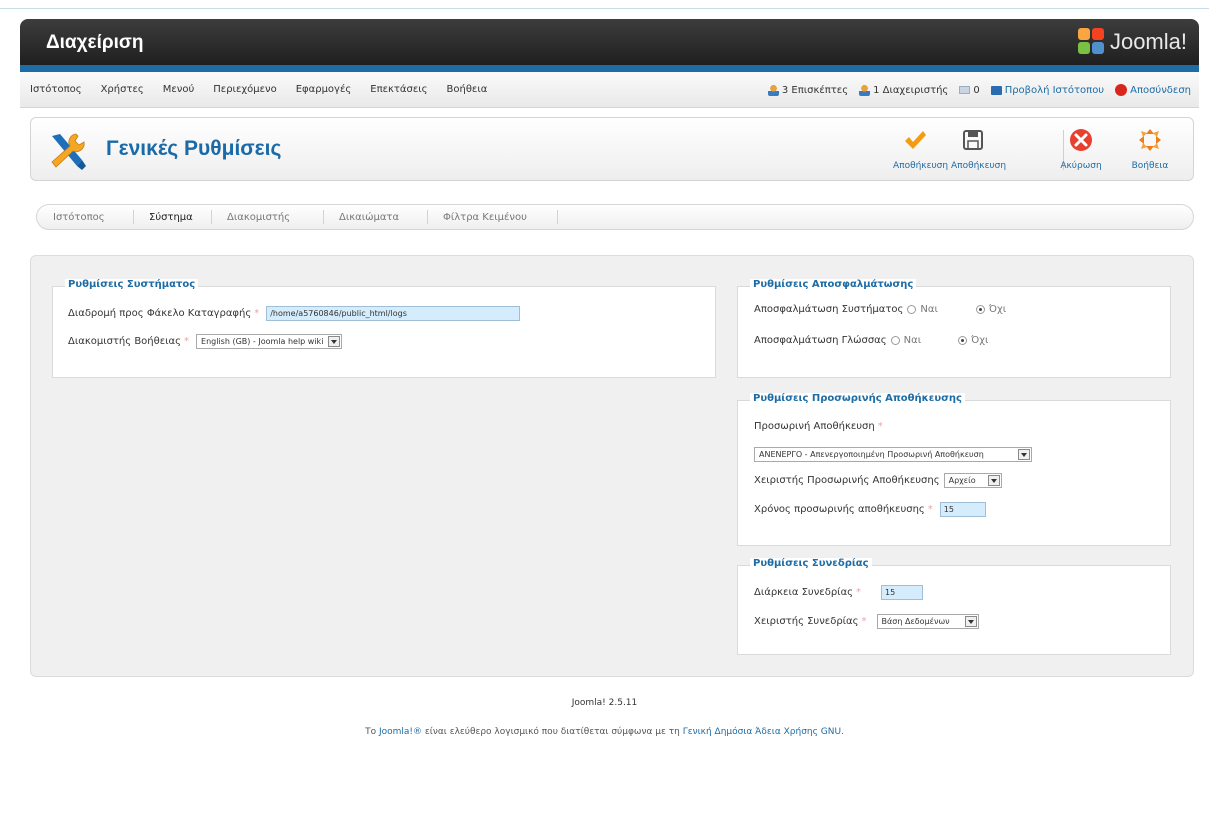 This screenshot has height=832, width=1209. I want to click on language-debug-yes-radio, so click(895, 340).